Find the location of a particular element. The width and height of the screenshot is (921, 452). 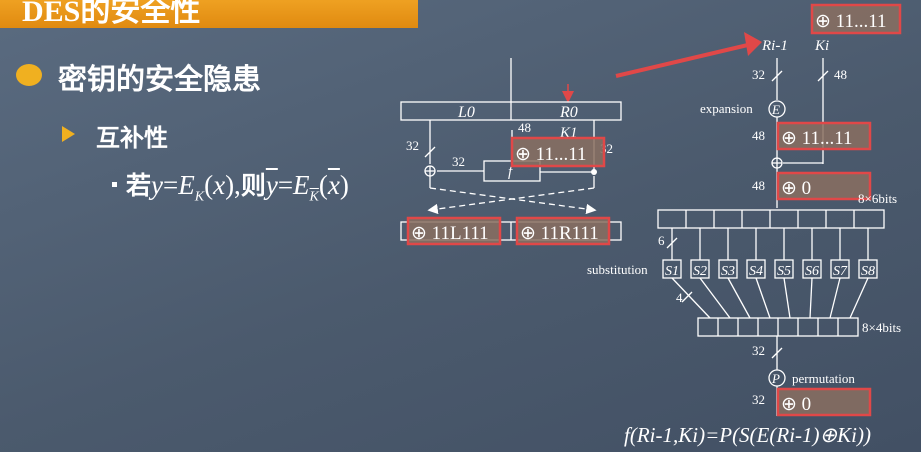

sbox-2-label: S2 is located at coordinates (700, 271).